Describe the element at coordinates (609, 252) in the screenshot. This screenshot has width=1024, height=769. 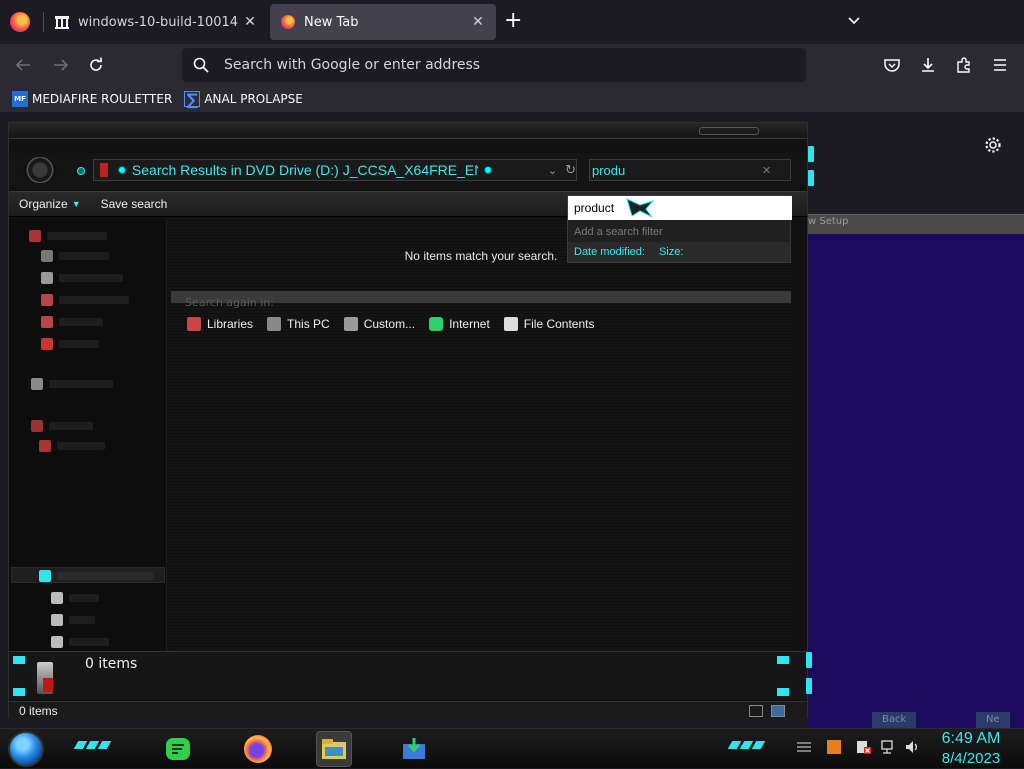
I see `filter-date-modified: Date modified:` at that location.